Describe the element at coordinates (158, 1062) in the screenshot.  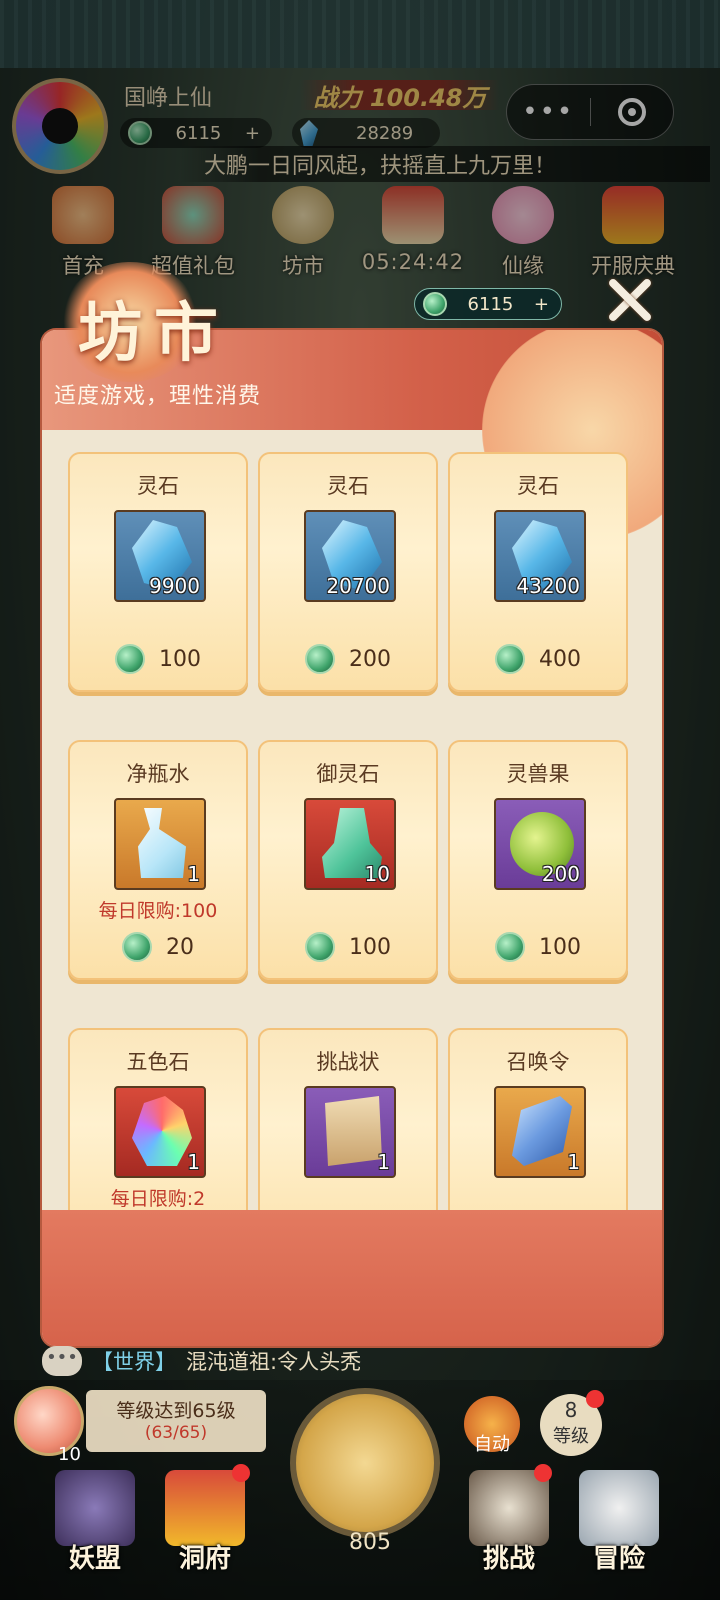
I see `item-name: 五色石` at that location.